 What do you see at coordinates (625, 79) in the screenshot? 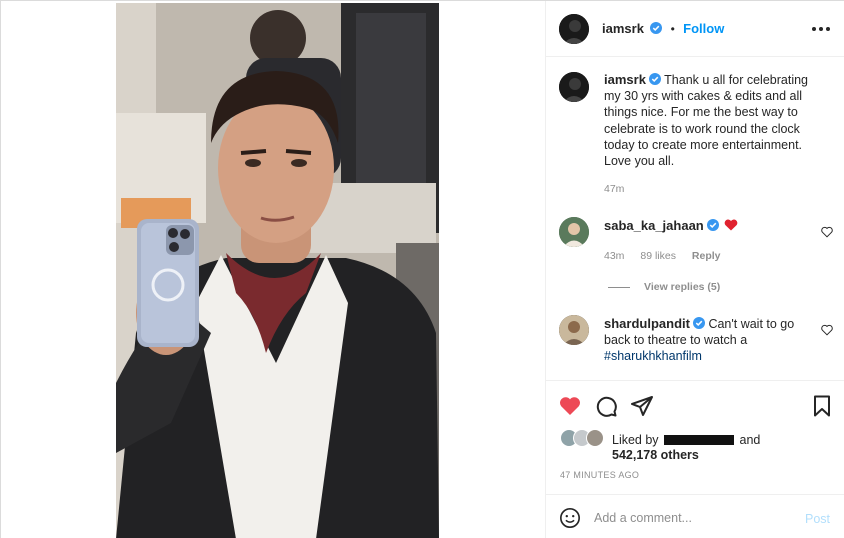
I see `caption-author: iamsrk` at bounding box center [625, 79].